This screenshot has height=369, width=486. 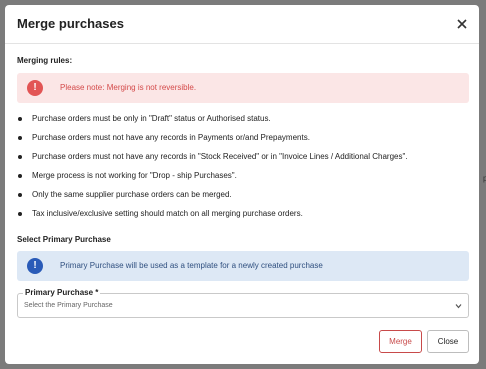 What do you see at coordinates (462, 24) in the screenshot?
I see `close-icon` at bounding box center [462, 24].